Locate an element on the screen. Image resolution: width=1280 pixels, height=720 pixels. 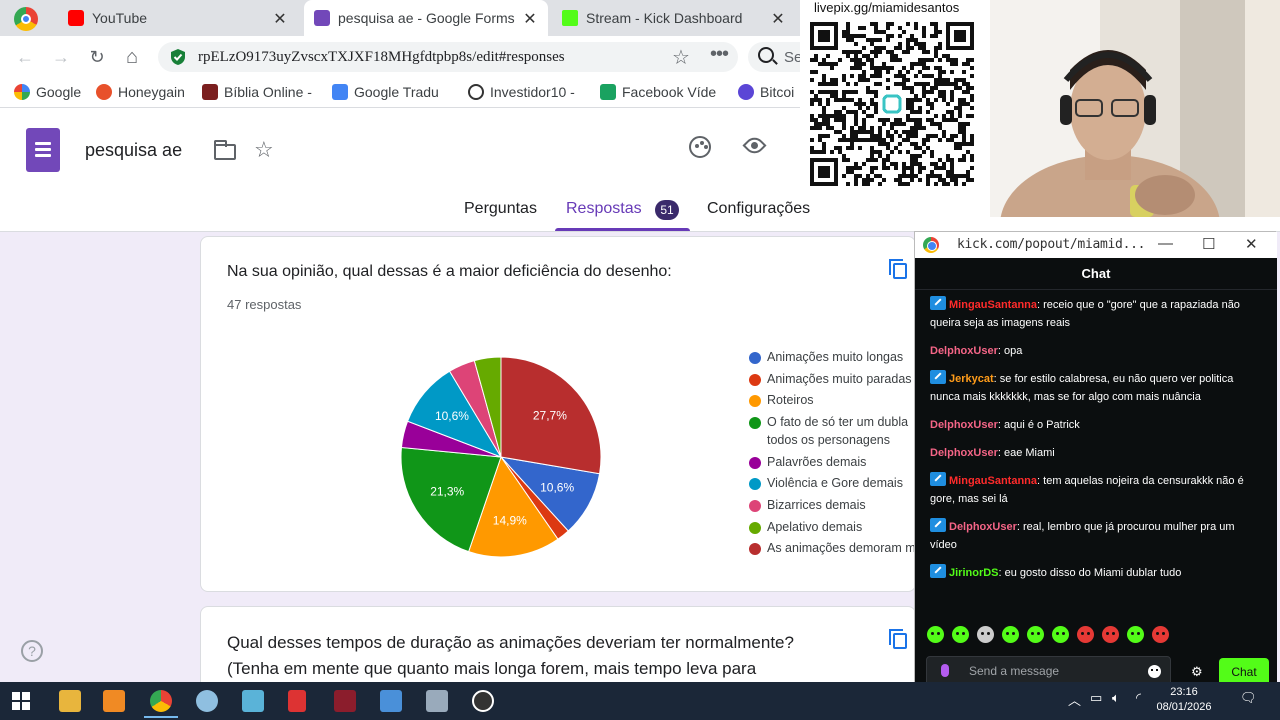
bookmark-star-icon: ☆ is located at coordinates (681, 57).